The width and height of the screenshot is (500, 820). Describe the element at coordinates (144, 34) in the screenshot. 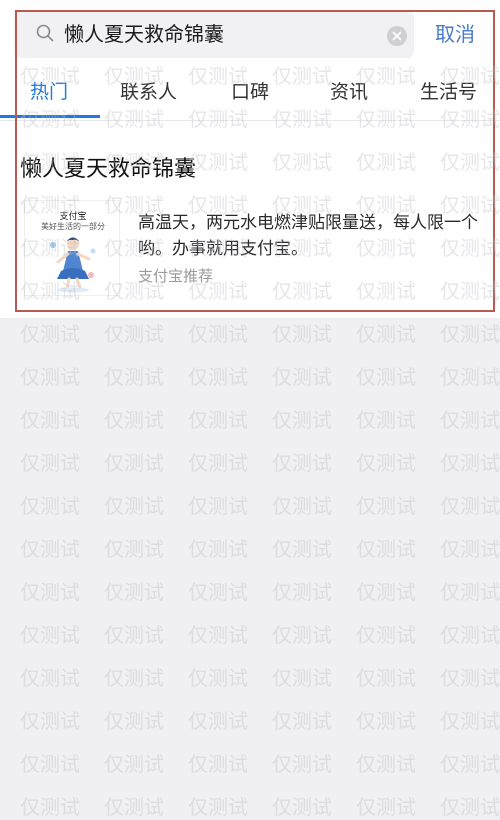

I see `search-input: 懒人夏天救命锦囊` at that location.